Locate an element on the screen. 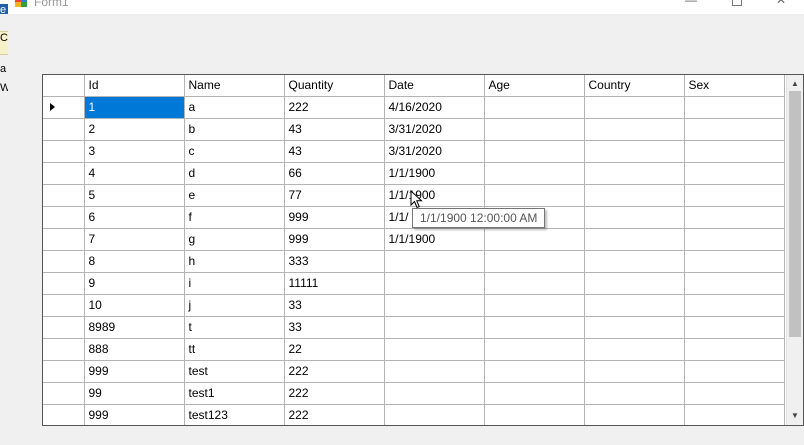  cell-id: 8989 is located at coordinates (134, 327).